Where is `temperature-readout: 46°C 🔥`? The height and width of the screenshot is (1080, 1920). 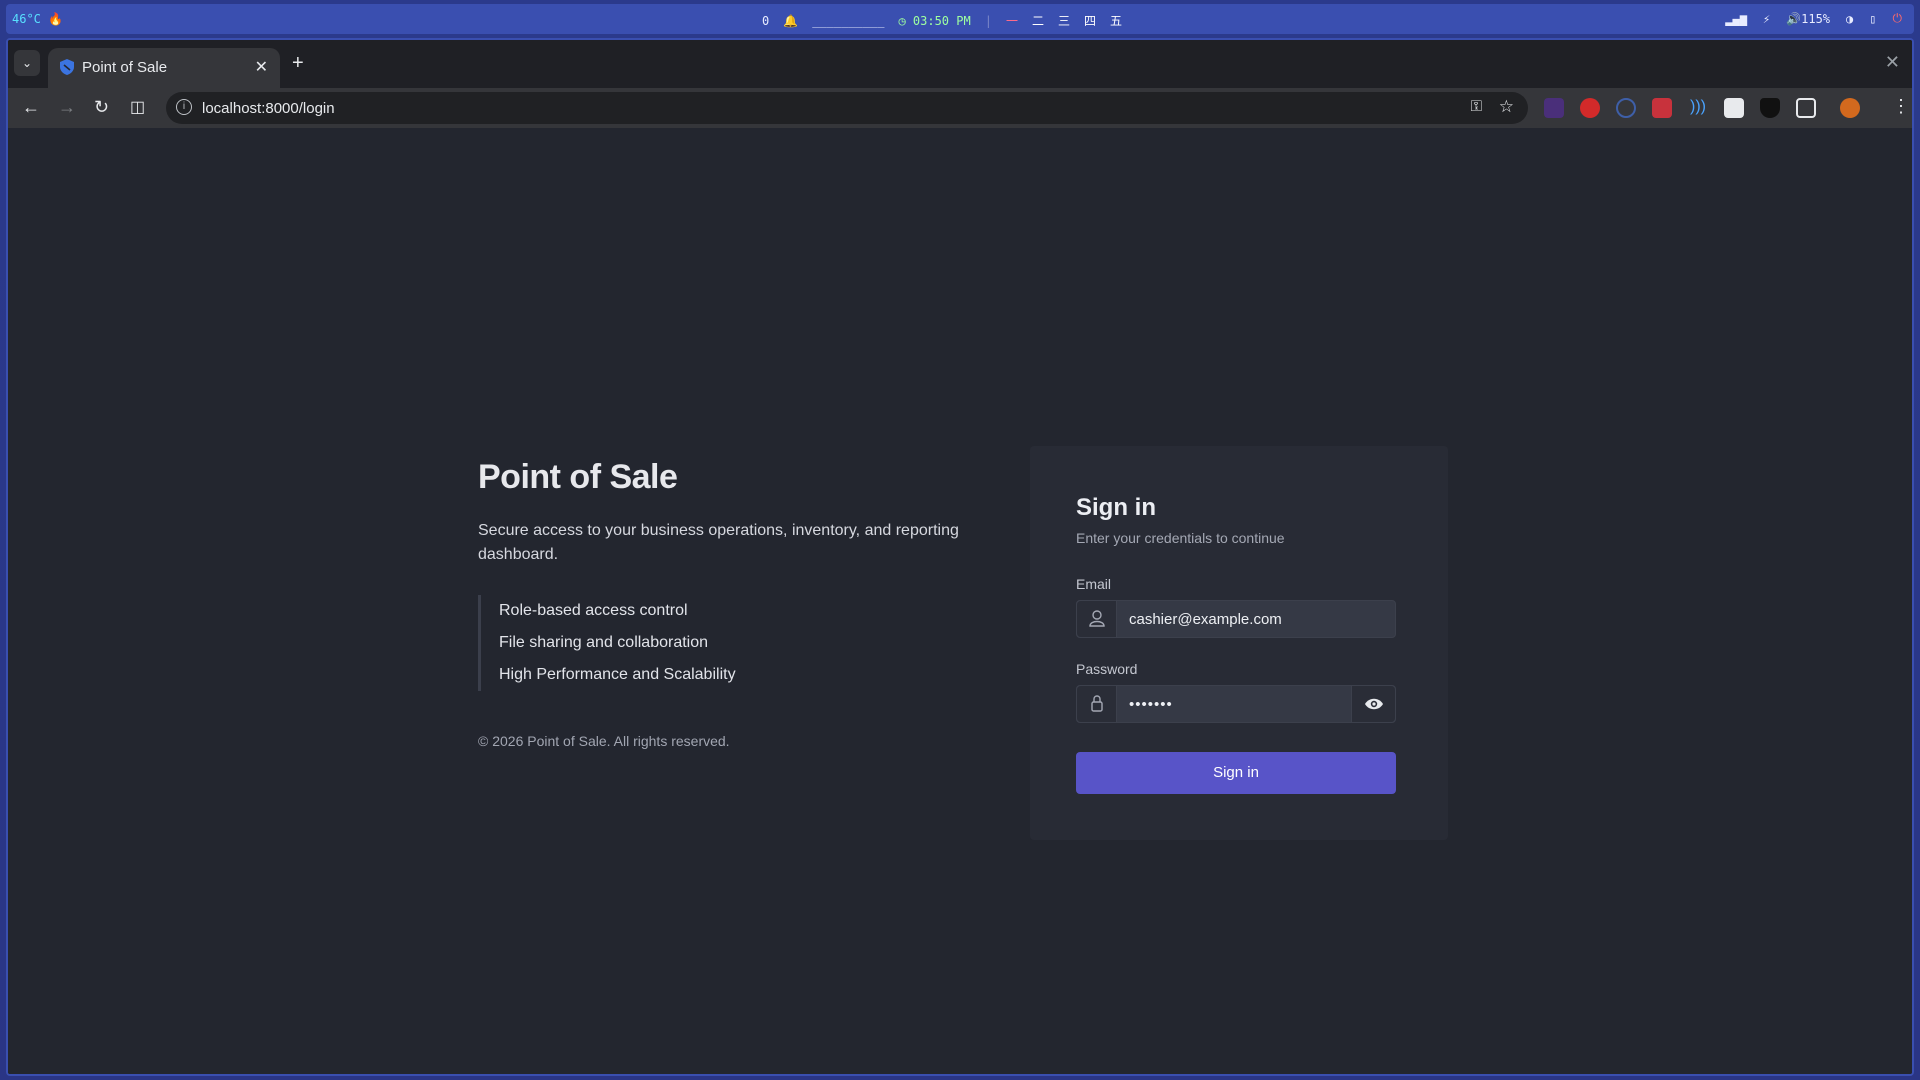 temperature-readout: 46°C 🔥 is located at coordinates (37, 19).